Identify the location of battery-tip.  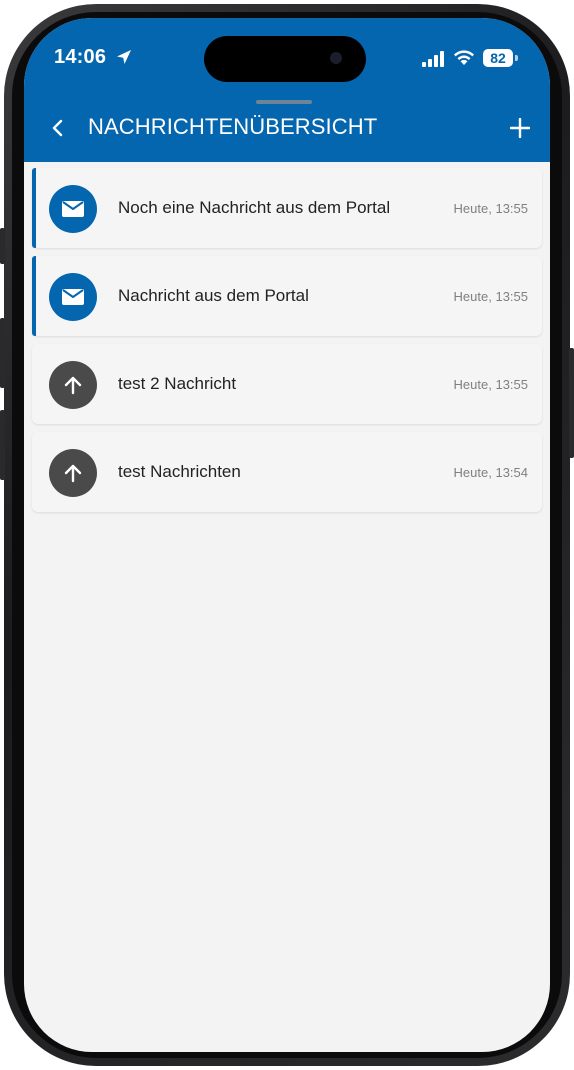
(516, 58).